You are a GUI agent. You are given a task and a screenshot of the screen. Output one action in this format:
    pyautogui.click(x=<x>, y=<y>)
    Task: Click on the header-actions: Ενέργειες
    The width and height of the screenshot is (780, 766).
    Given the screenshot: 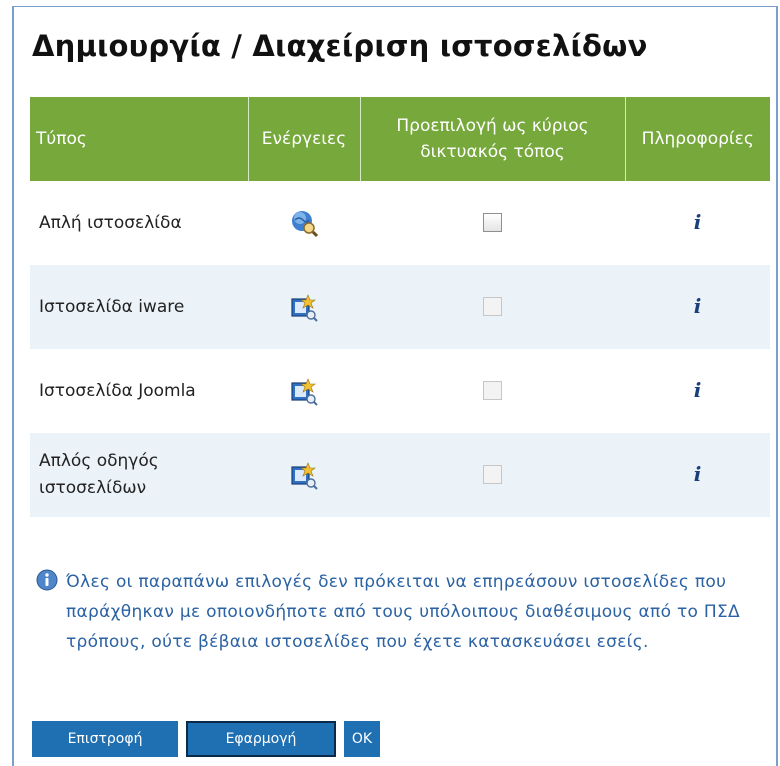 What is the action you would take?
    pyautogui.click(x=304, y=139)
    